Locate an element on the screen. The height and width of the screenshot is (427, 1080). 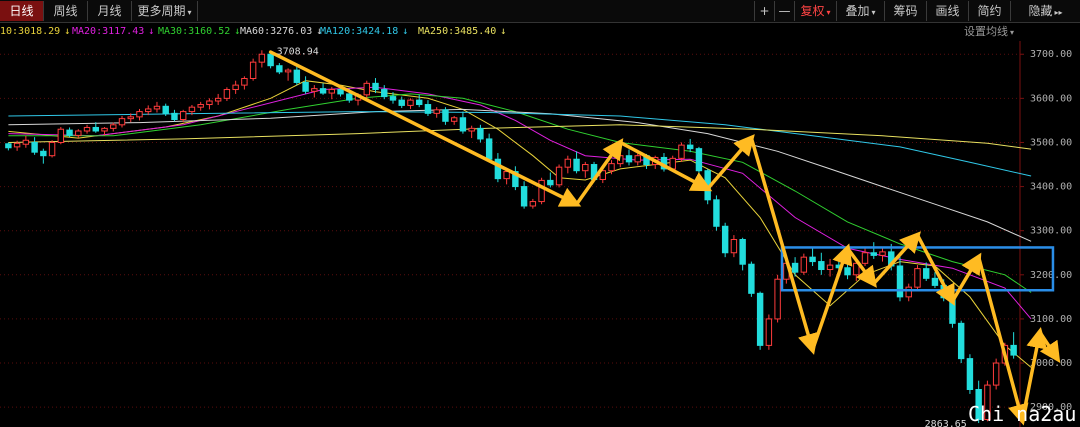
ma-legend-item: 10:3018.29 ↓ is located at coordinates (35, 32).